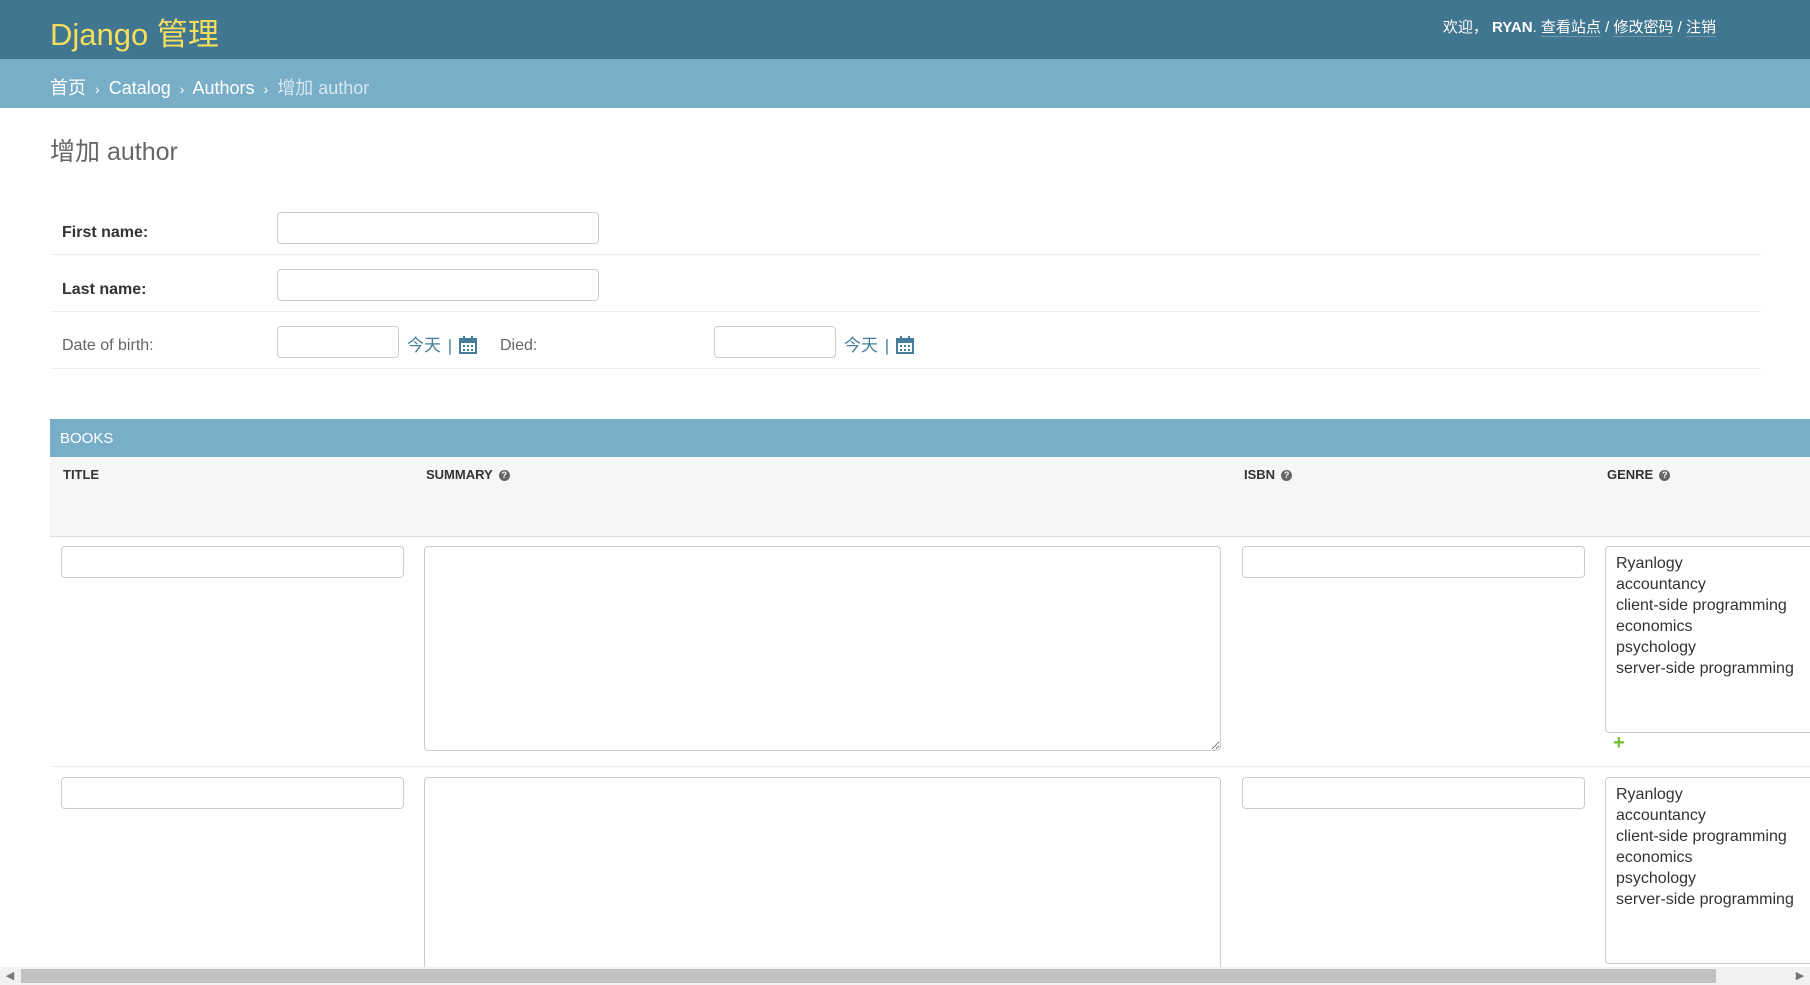 The image size is (1810, 985). What do you see at coordinates (868, 976) in the screenshot?
I see `scrollbar-thumb` at bounding box center [868, 976].